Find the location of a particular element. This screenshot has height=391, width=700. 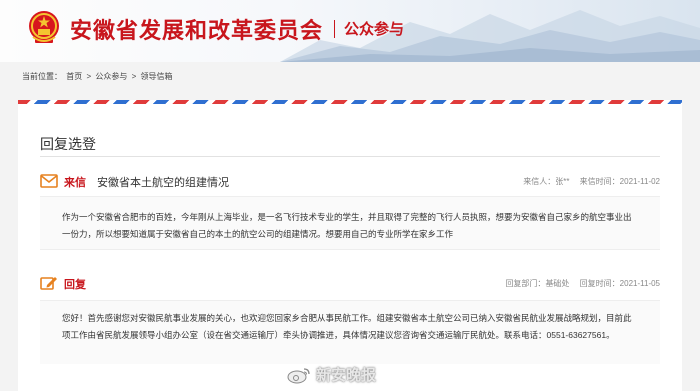

breadcrumb-bar: 当前位置： 首页 > 公众参与 > 领导信箱 is located at coordinates (350, 77).